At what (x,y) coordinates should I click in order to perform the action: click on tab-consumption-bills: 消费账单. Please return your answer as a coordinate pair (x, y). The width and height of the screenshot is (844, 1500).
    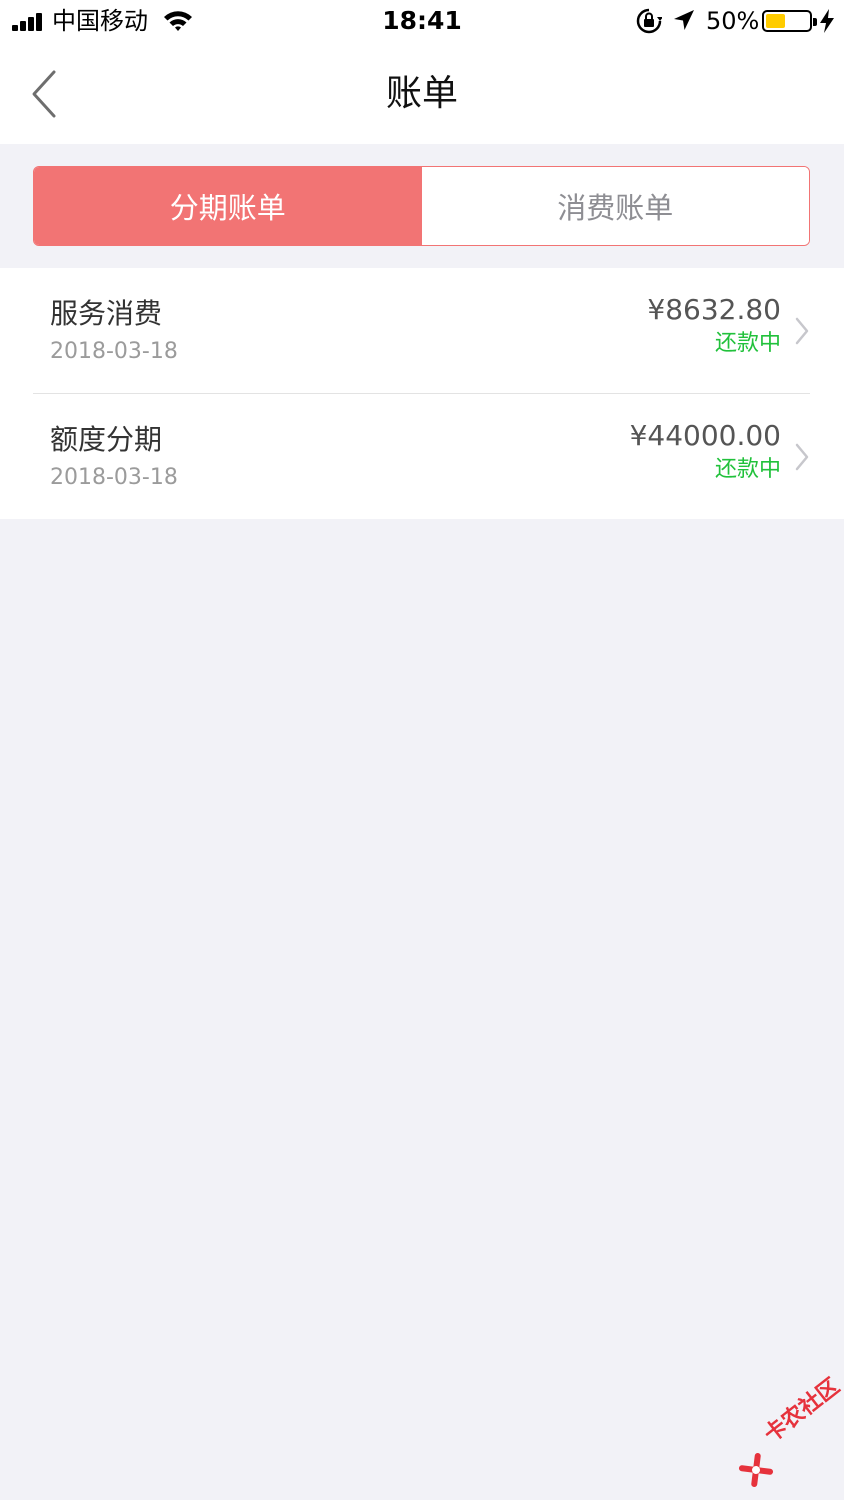
    Looking at the image, I should click on (615, 206).